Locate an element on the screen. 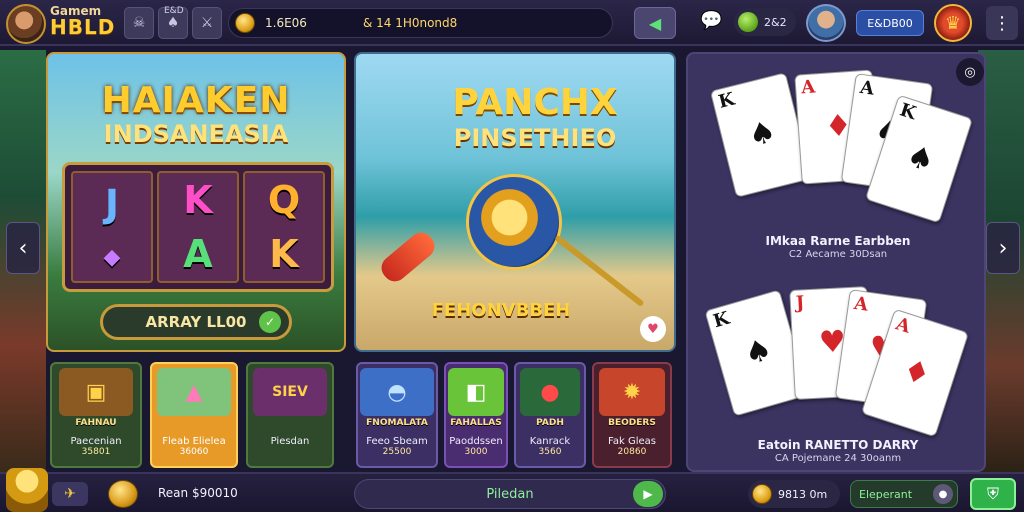 Image resolution: width=1024 pixels, height=512 pixels. balance-text: Rean $90010 is located at coordinates (198, 493).